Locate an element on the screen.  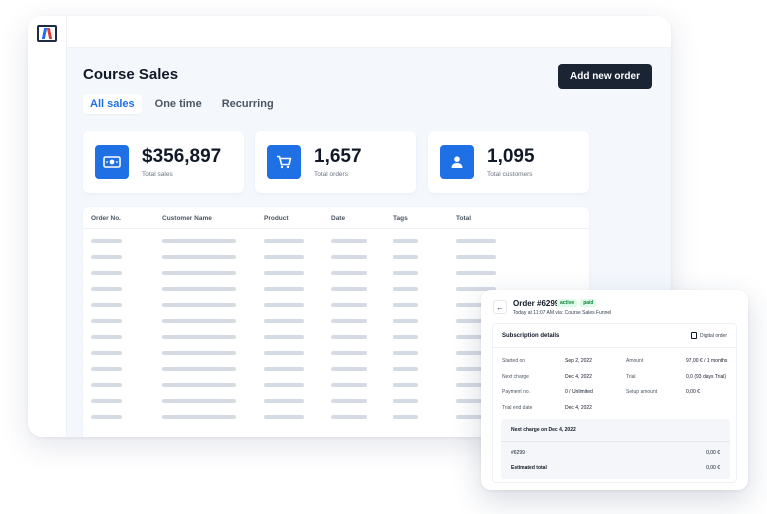
subscription-title: Subscription details is located at coordinates (531, 336).